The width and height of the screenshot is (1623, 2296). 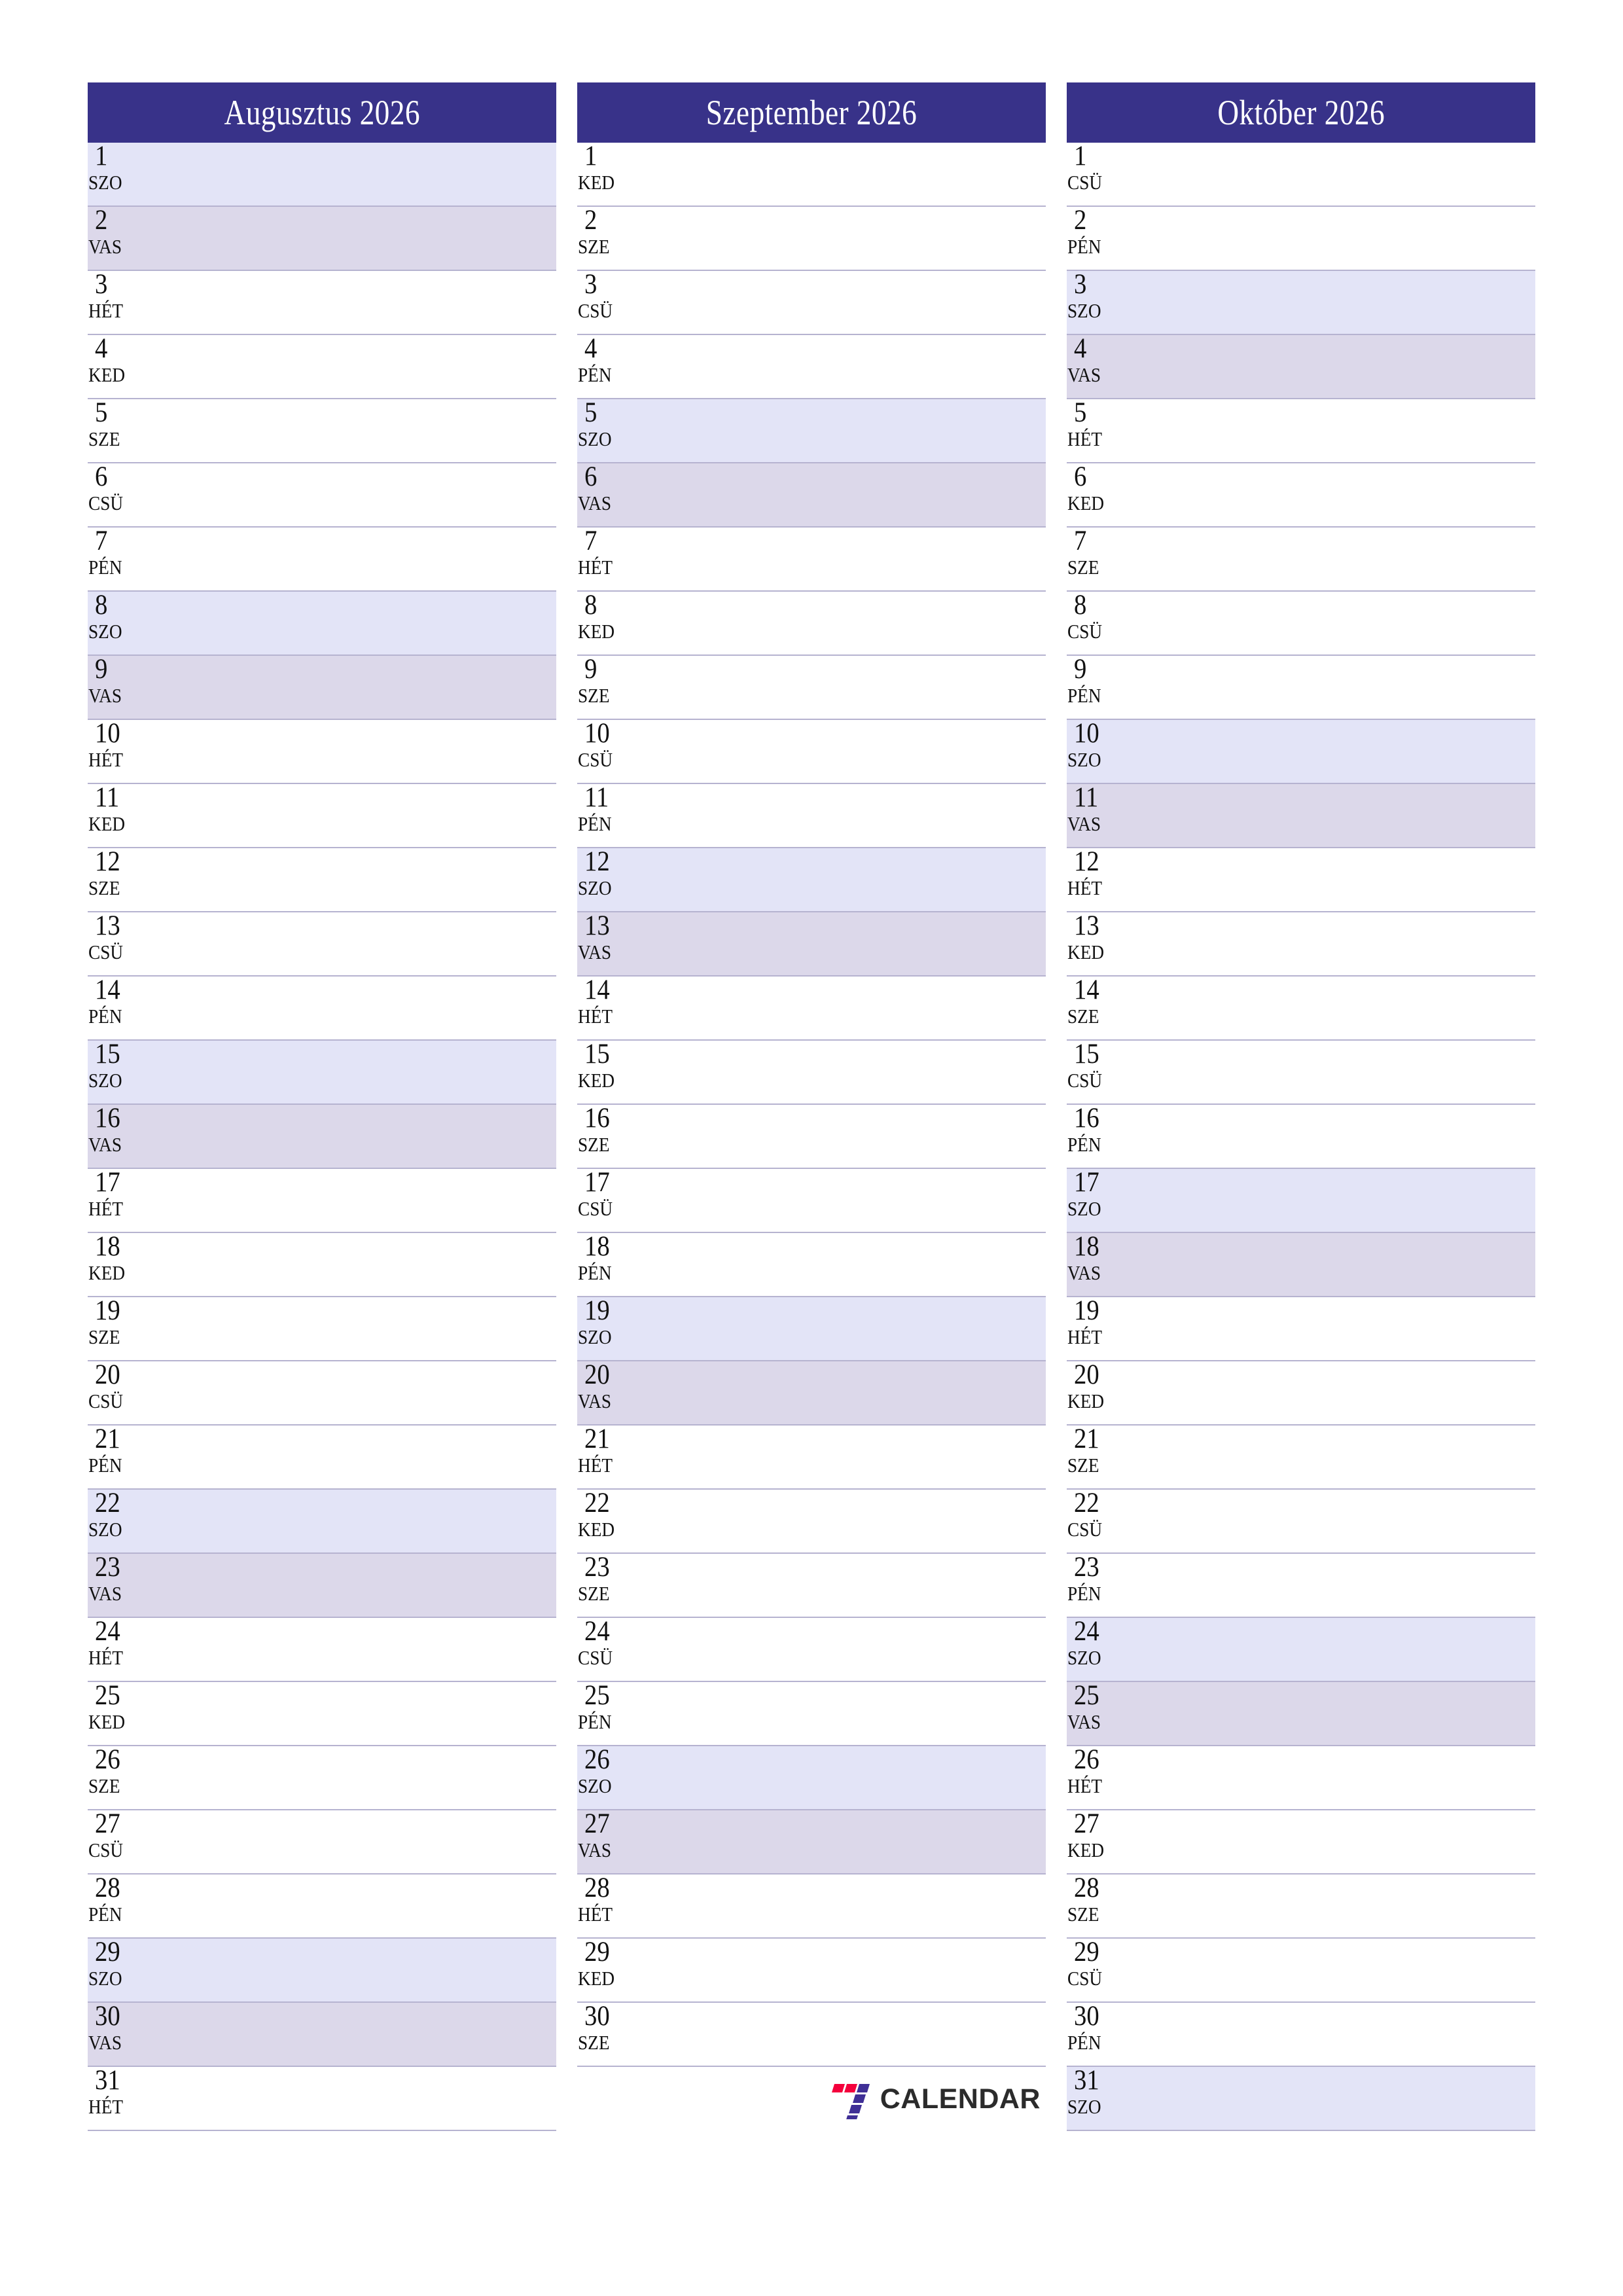 I want to click on day-row: 29 KED, so click(x=811, y=1971).